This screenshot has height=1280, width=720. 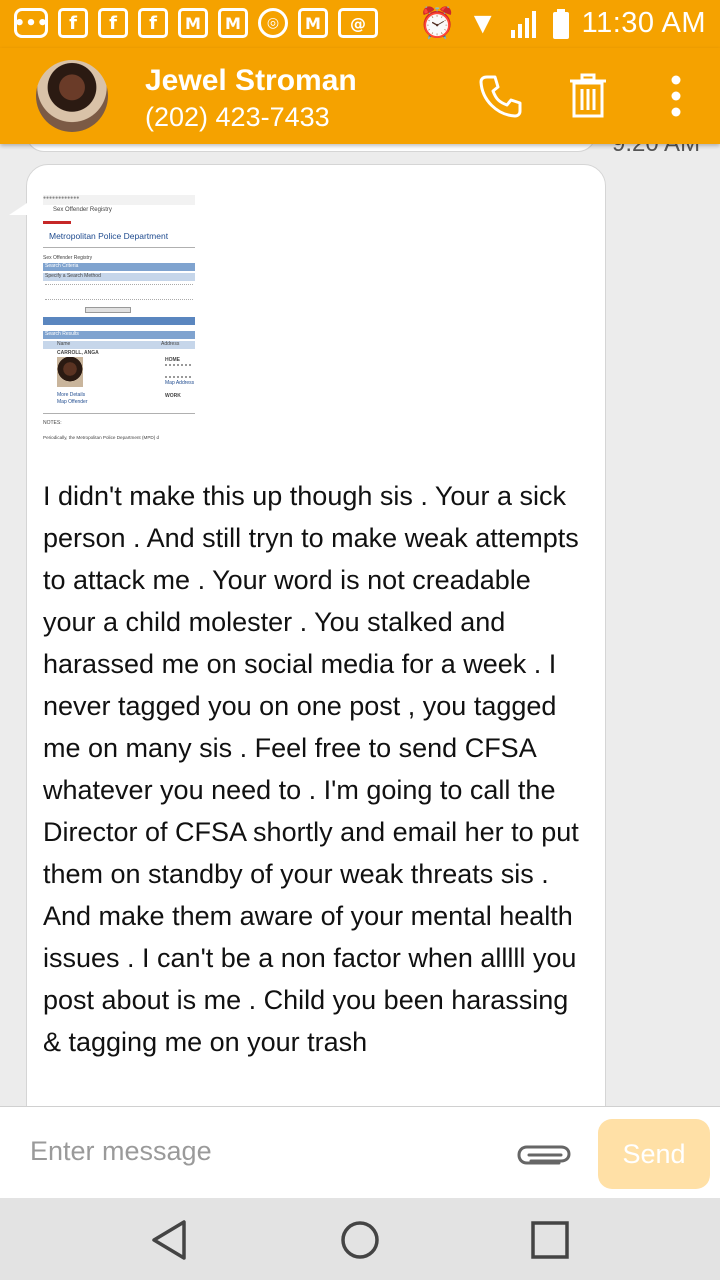 What do you see at coordinates (360, 96) in the screenshot?
I see `conversation-header: Jewel Stroman (202) 423-7433` at bounding box center [360, 96].